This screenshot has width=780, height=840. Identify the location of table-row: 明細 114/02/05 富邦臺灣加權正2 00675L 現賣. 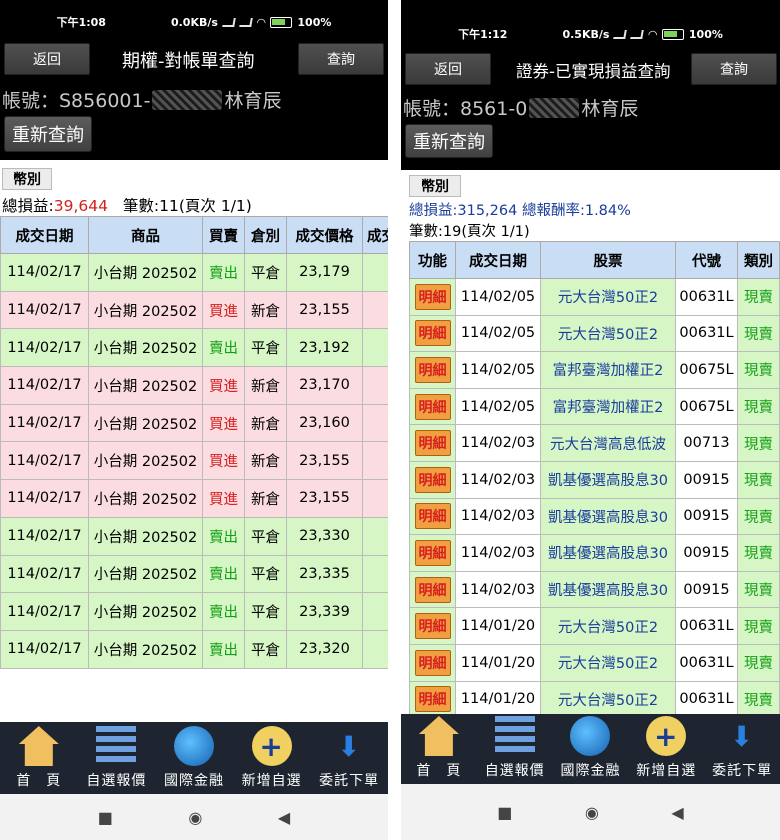
(594, 406).